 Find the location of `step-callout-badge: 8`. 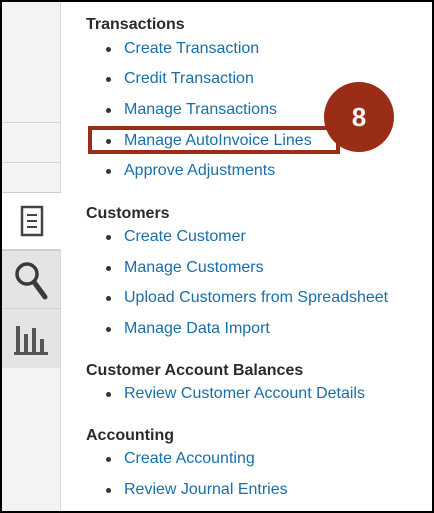

step-callout-badge: 8 is located at coordinates (359, 117).